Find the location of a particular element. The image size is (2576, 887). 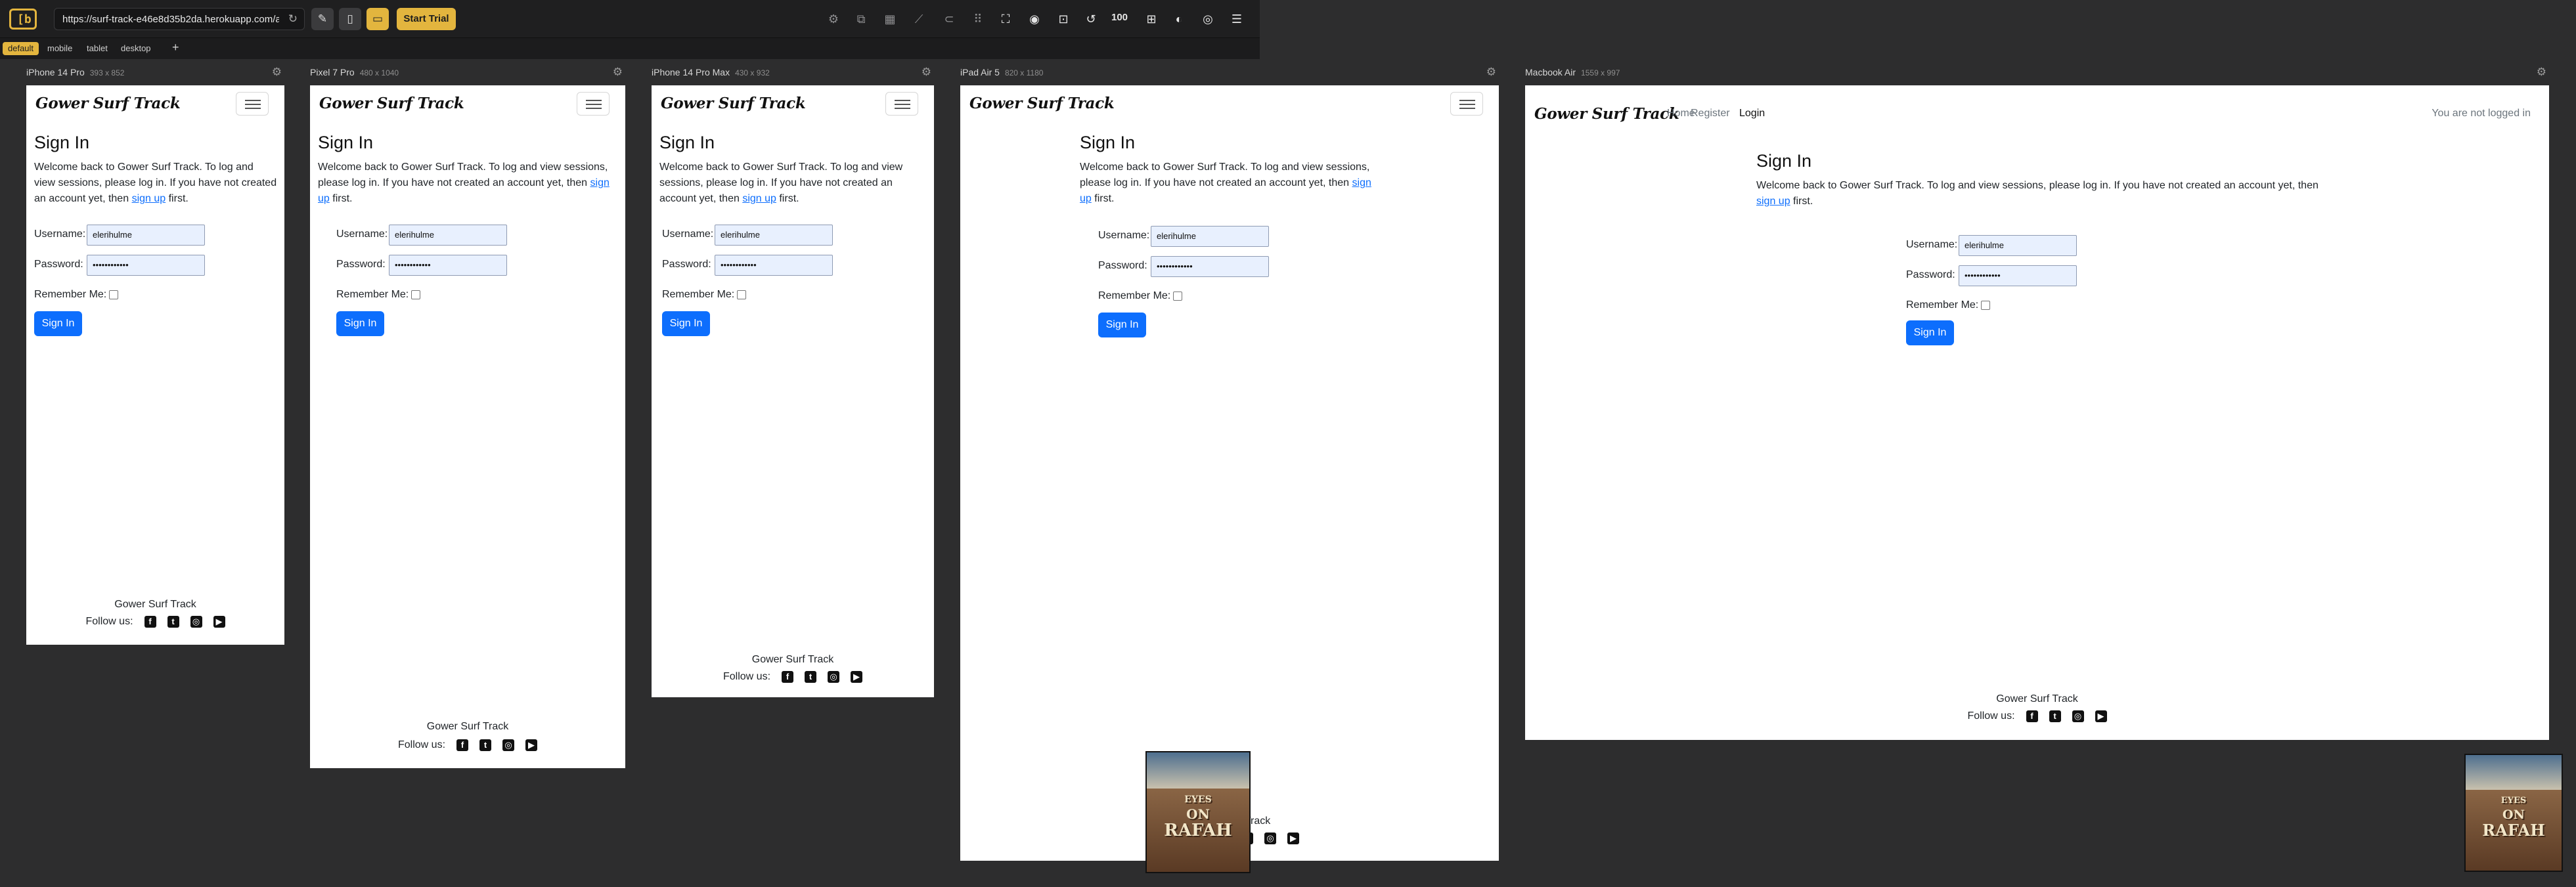

inspect-icon: ✎ is located at coordinates (323, 19).